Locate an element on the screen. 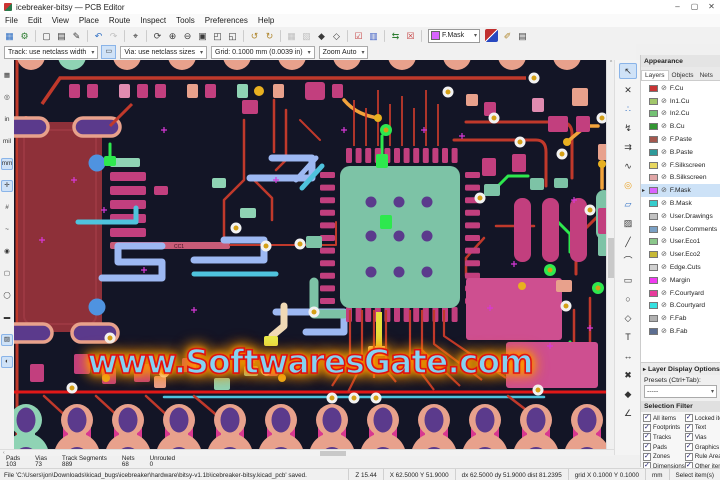 The image size is (720, 480). local-ratsnest-icon: ∴ is located at coordinates (628, 109).